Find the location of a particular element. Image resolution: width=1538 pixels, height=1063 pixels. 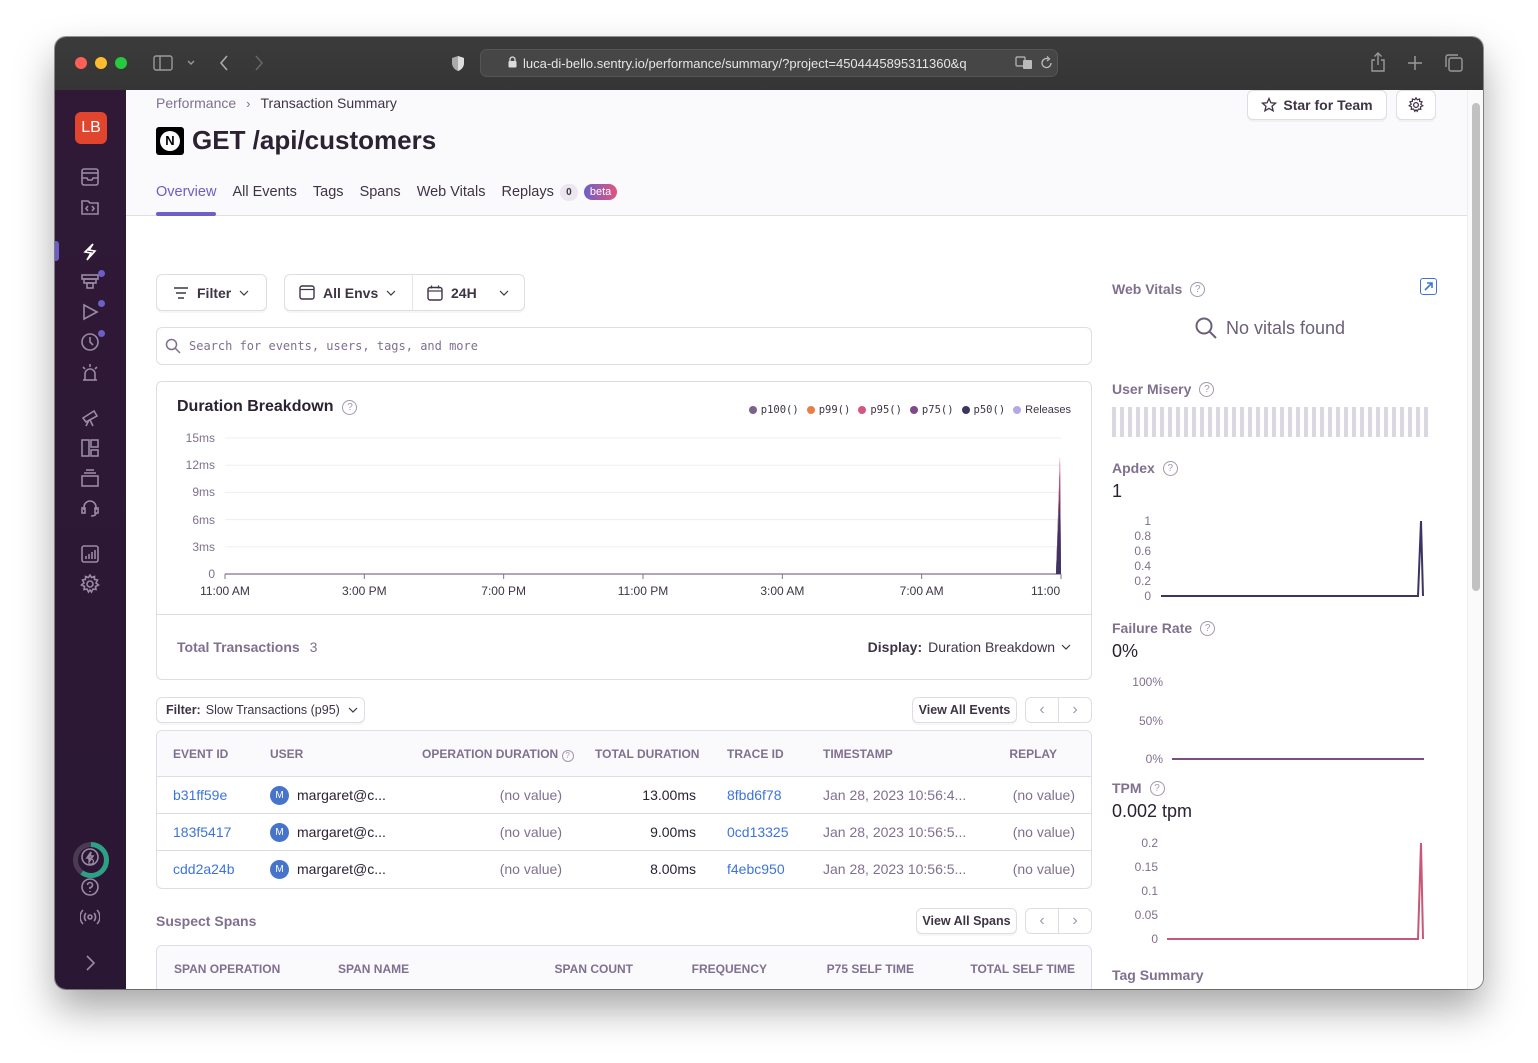

page-scrollbar is located at coordinates (1475, 539).